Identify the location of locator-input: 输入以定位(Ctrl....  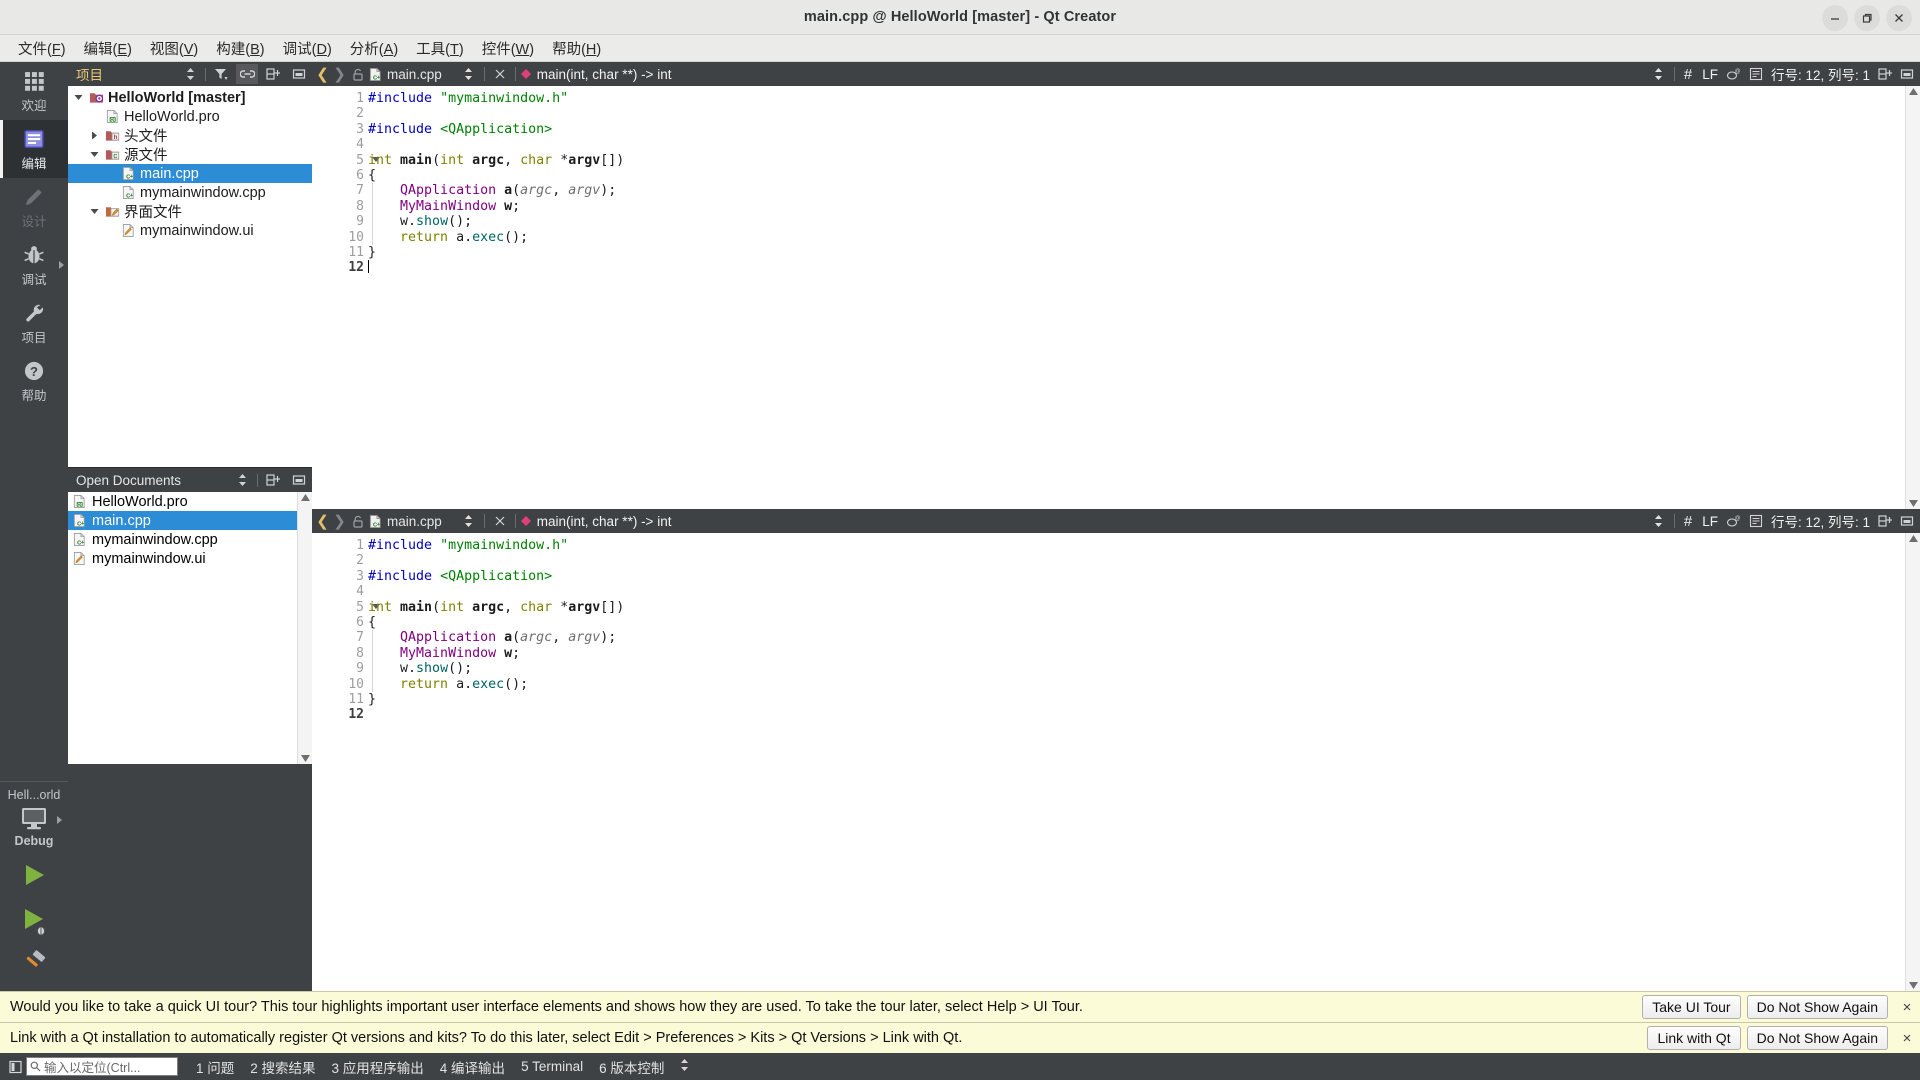
(102, 1066).